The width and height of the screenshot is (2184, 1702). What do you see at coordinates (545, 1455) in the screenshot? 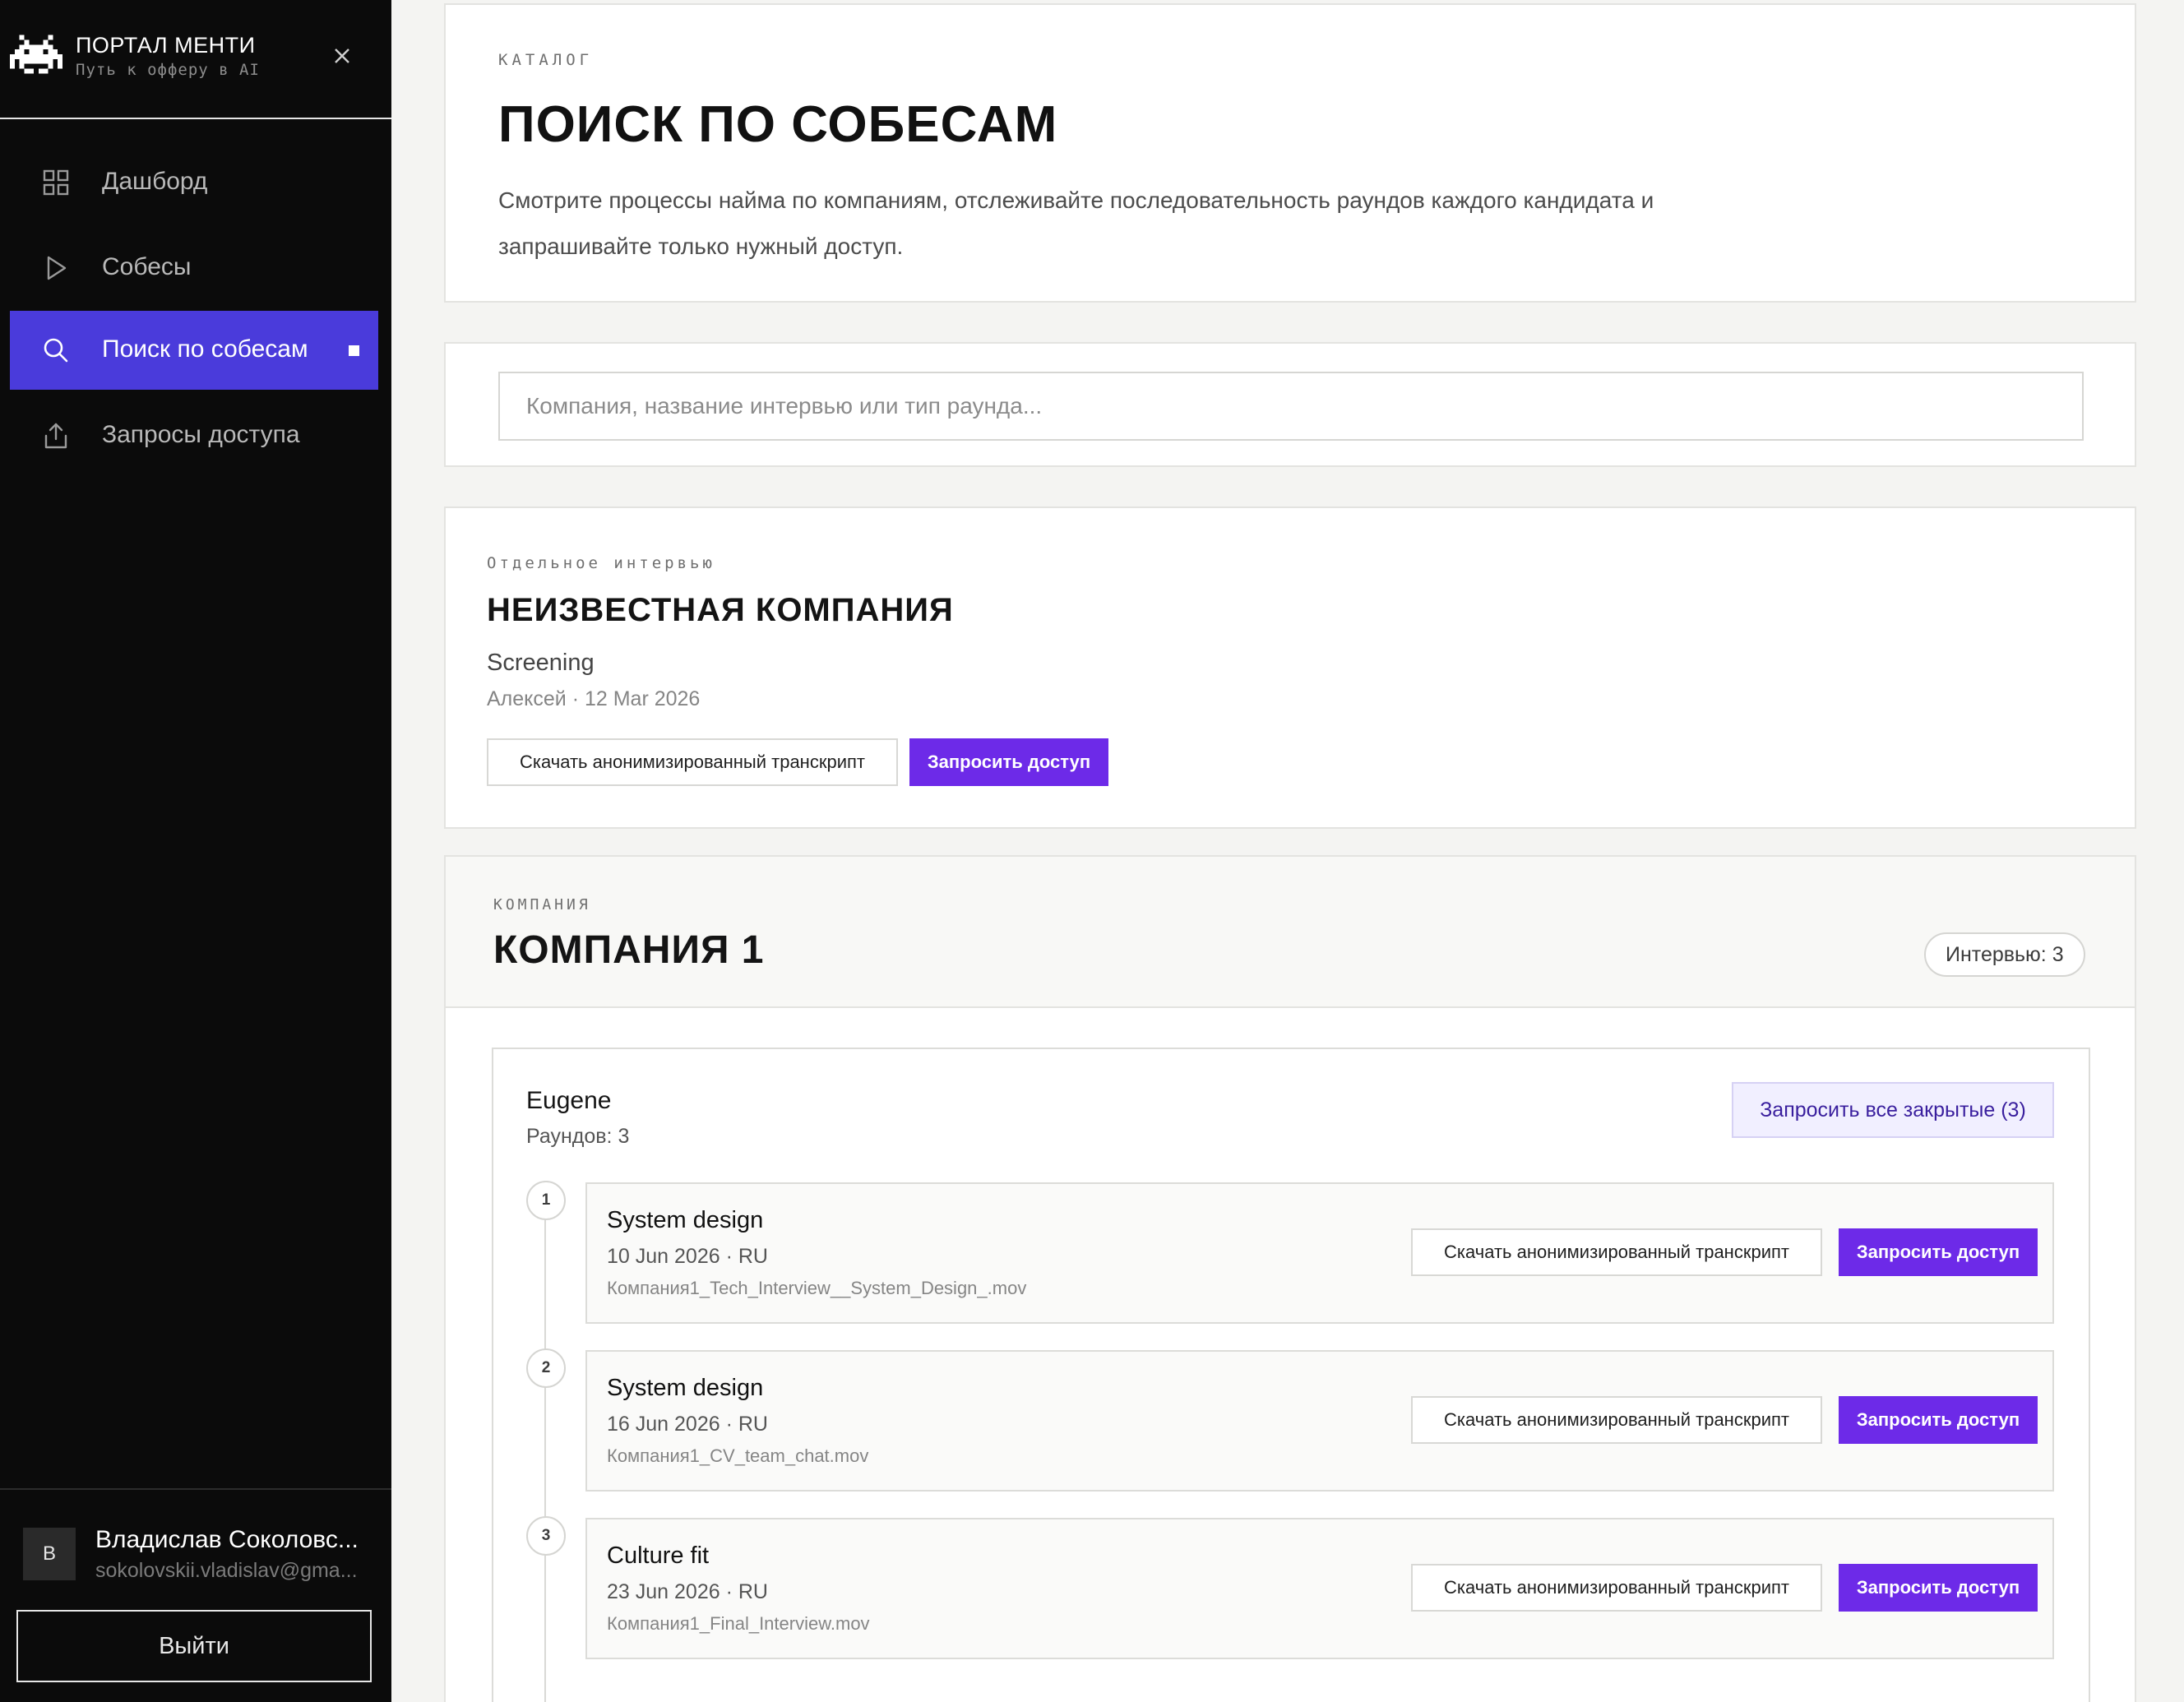
I see `timeline-line` at bounding box center [545, 1455].